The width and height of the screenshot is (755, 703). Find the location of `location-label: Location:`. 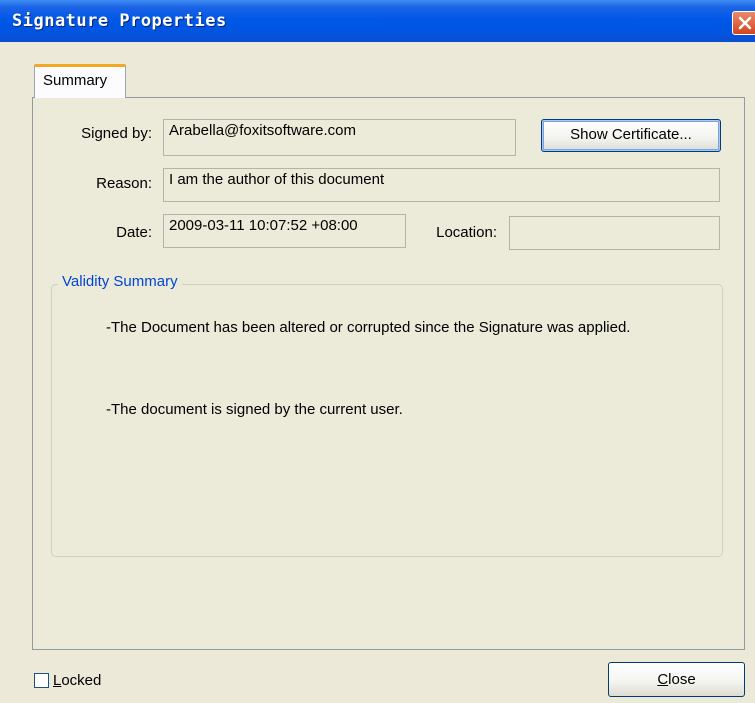

location-label: Location: is located at coordinates (466, 232).